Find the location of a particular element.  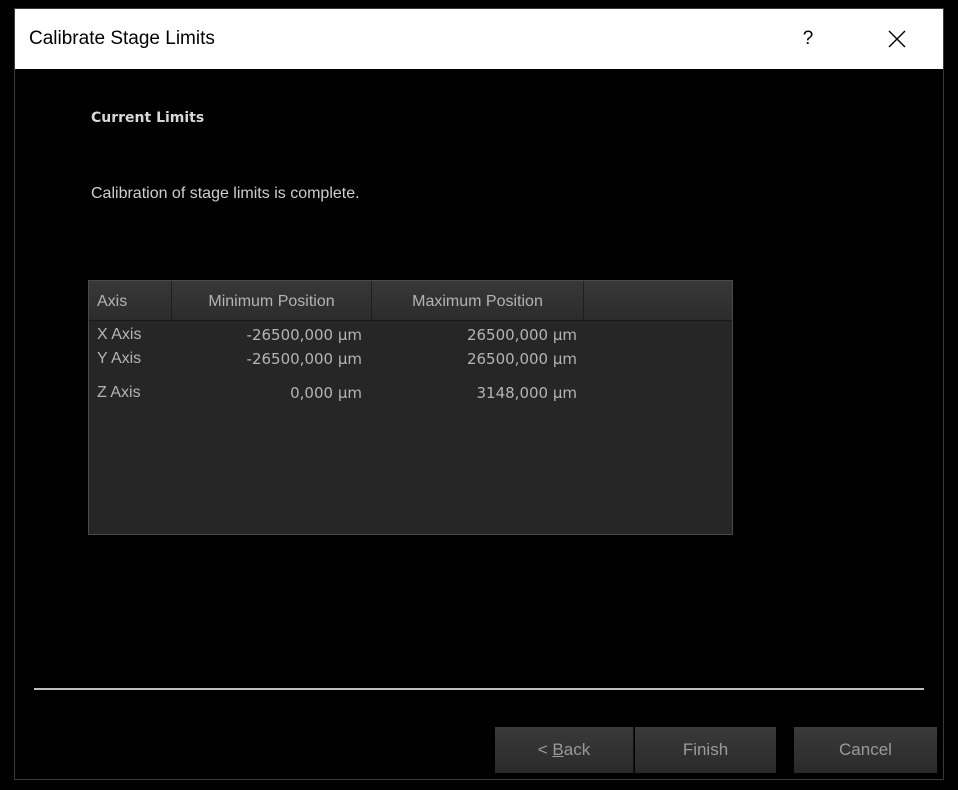

close-x-icon is located at coordinates (897, 39).